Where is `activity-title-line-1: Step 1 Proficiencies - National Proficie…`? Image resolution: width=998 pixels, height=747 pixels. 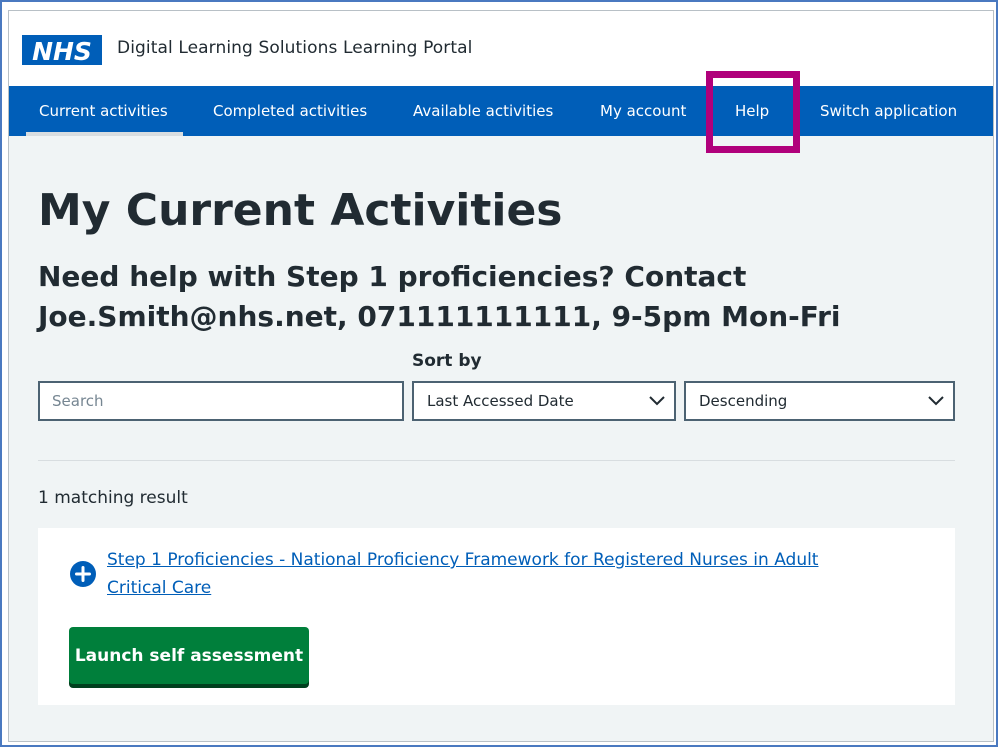
activity-title-line-1: Step 1 Proficiencies - National Proficie… is located at coordinates (487, 560).